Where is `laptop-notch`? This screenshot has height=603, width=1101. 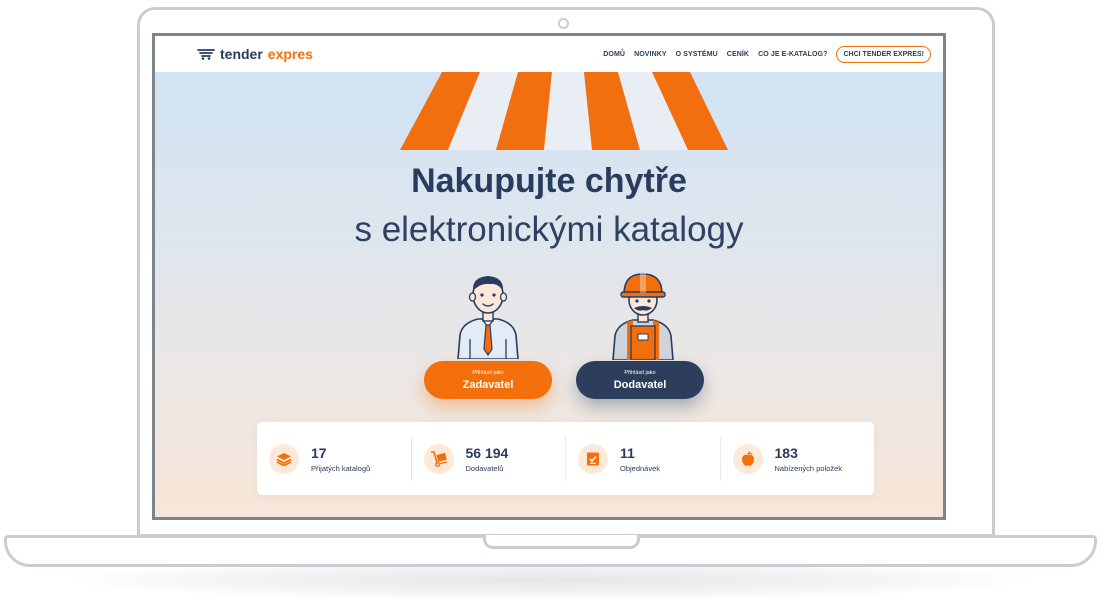
laptop-notch is located at coordinates (561, 542).